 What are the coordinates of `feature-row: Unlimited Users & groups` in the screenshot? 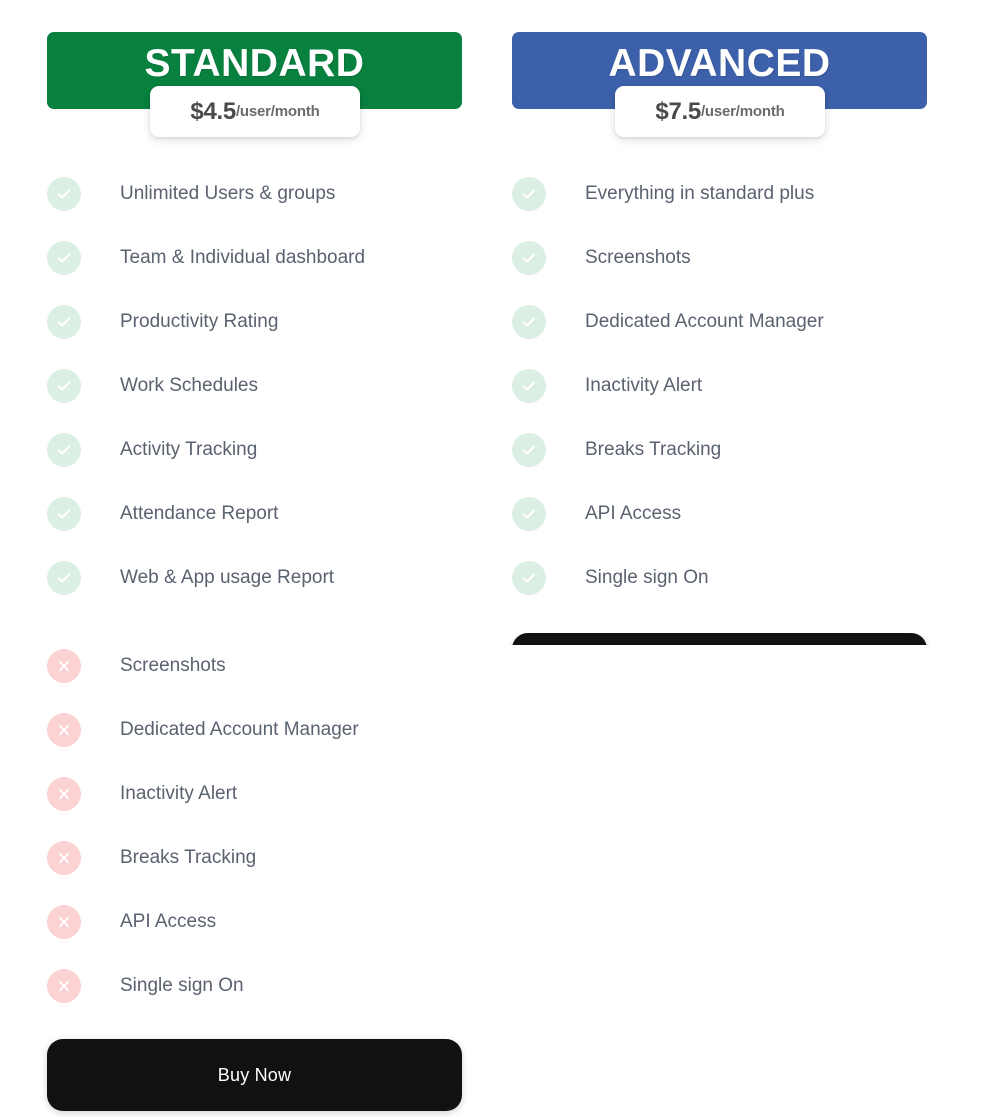 It's located at (191, 194).